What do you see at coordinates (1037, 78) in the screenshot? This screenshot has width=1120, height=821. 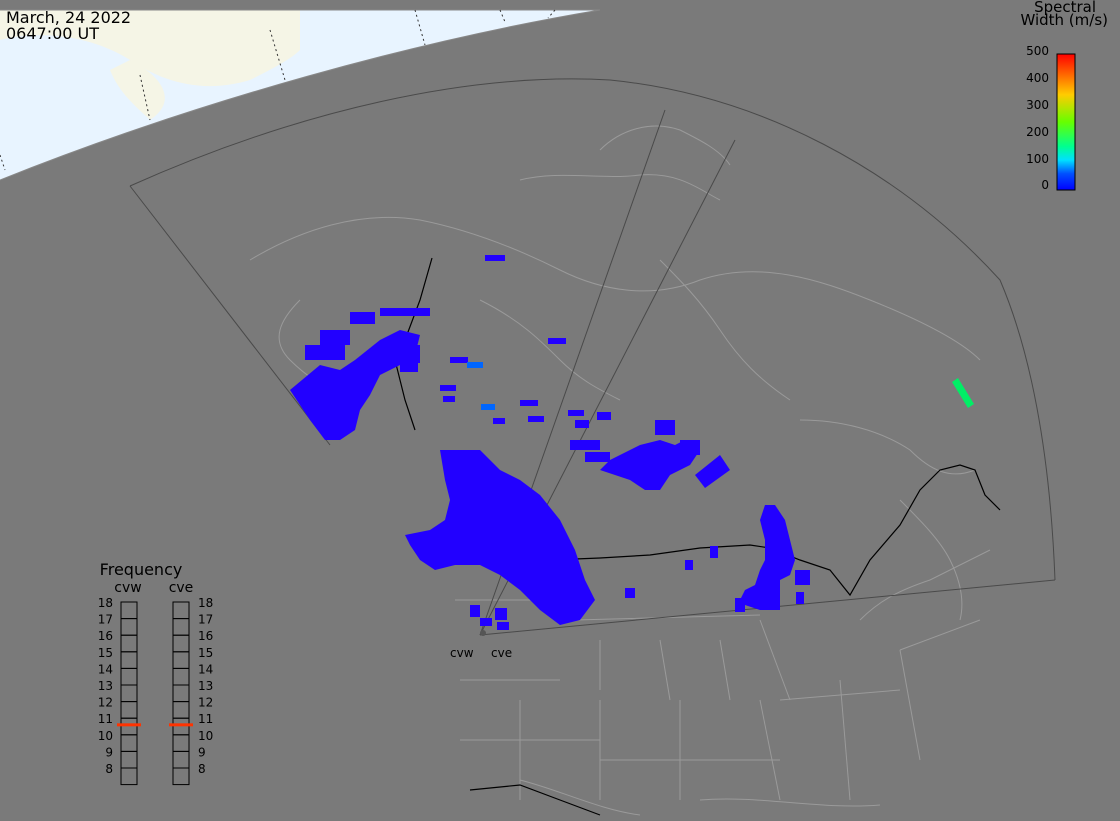 I see `colorbar-tick: 400` at bounding box center [1037, 78].